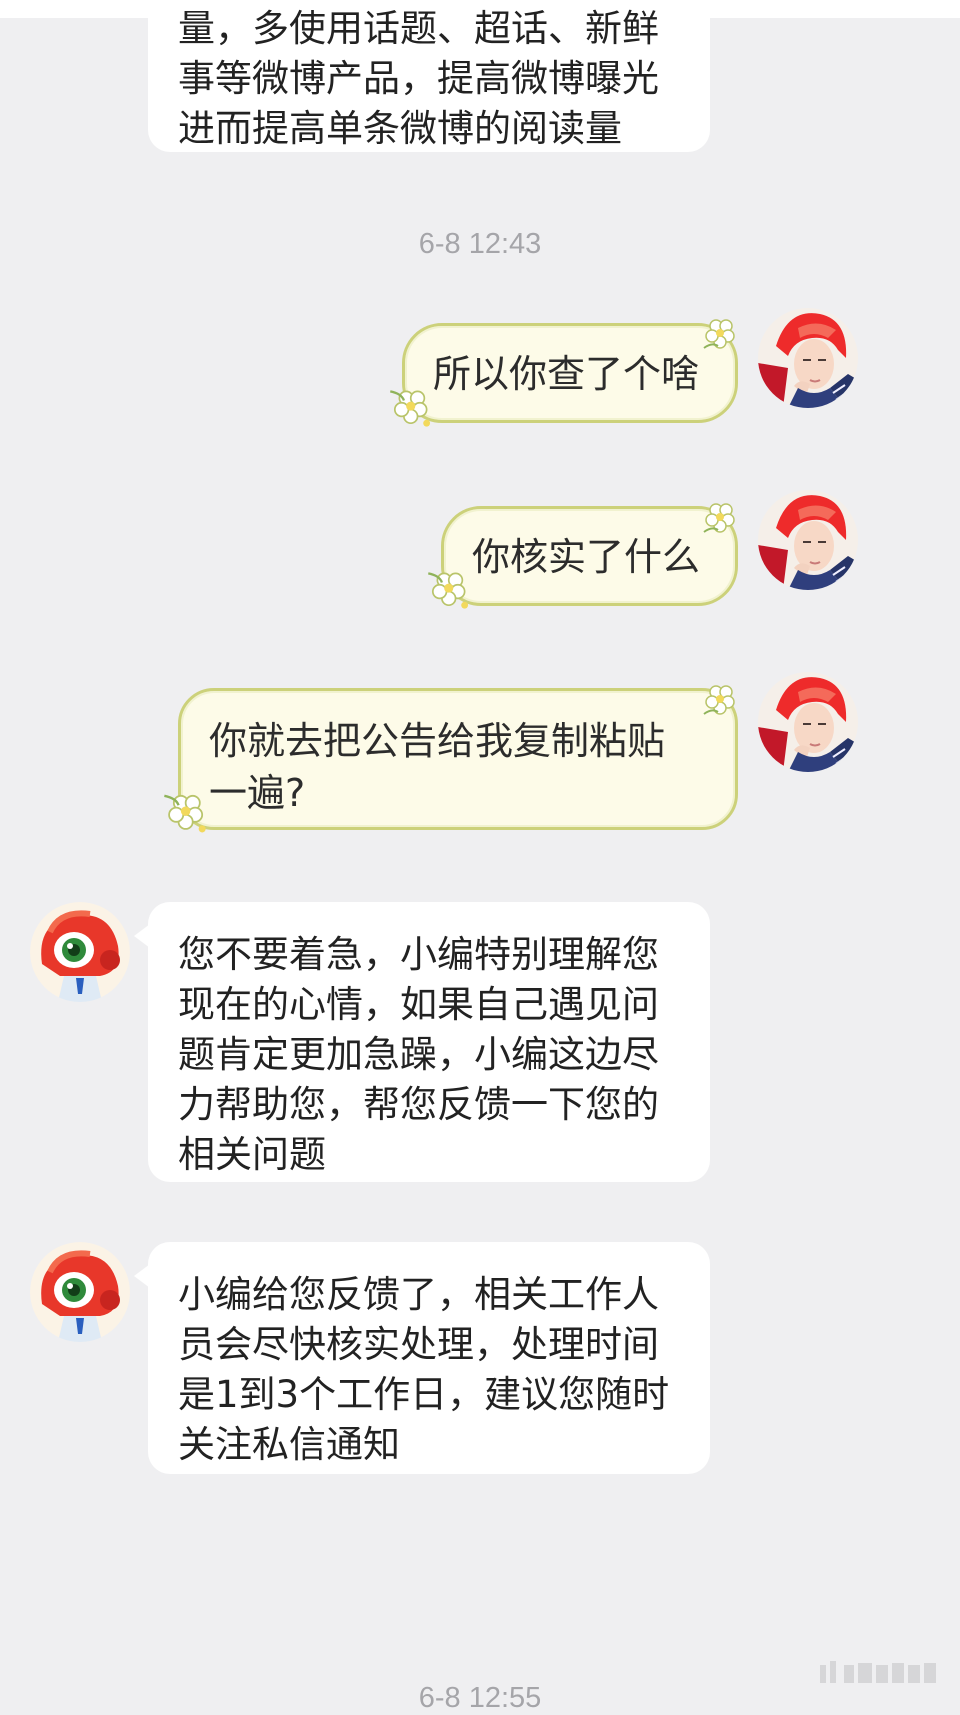 The image size is (960, 1715). Describe the element at coordinates (418, 1344) in the screenshot. I see `message-line: 员会尽快核实处理，处理时间` at that location.